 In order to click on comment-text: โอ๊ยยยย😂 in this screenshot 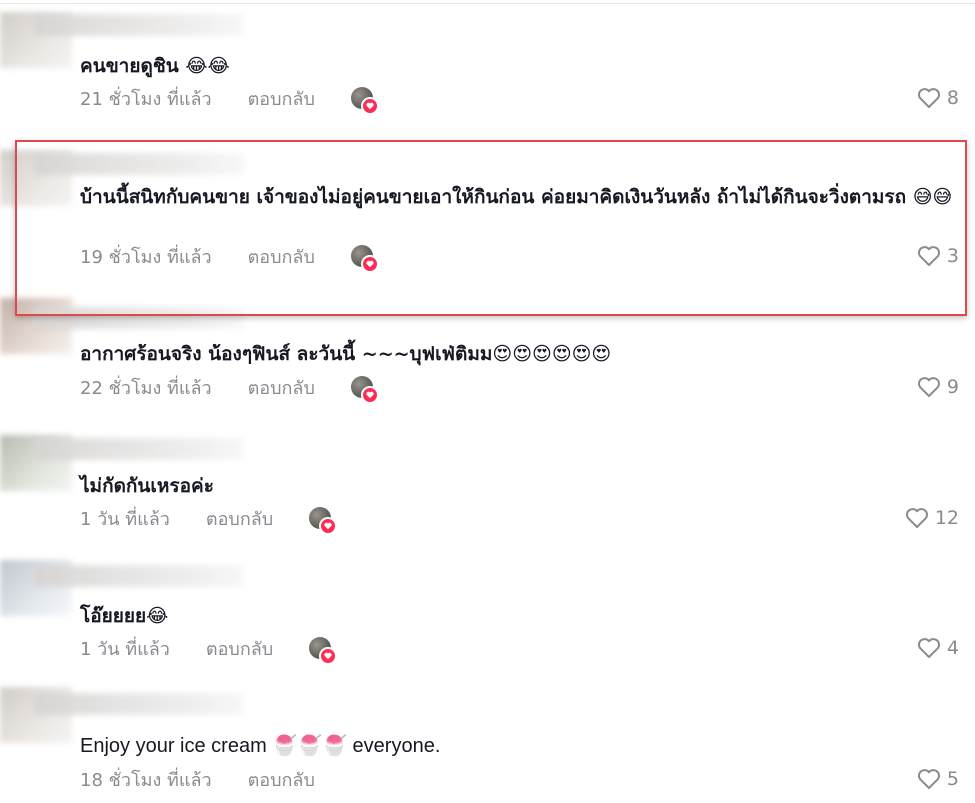, I will do `click(124, 616)`.